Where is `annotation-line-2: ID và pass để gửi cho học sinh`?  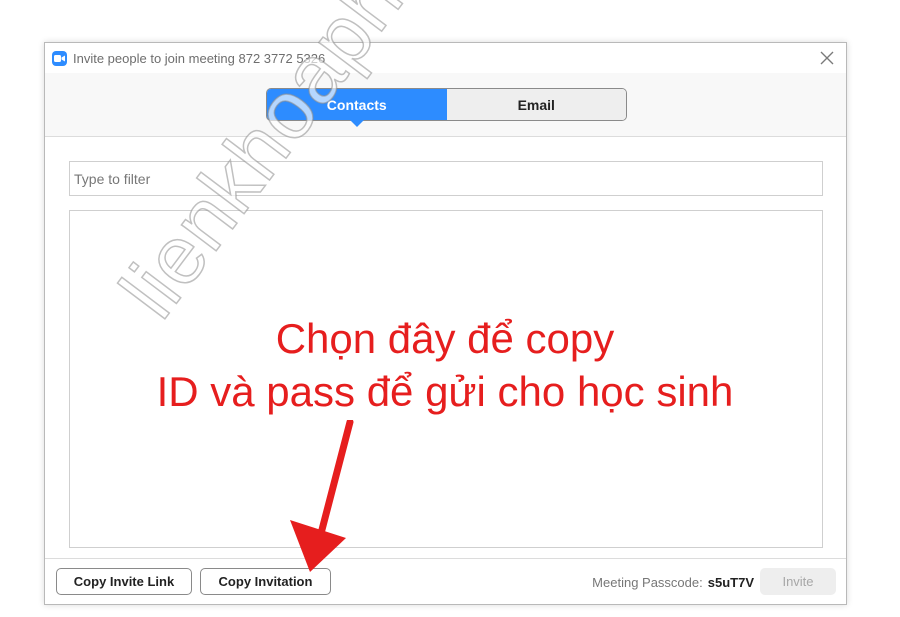
annotation-line-2: ID và pass để gửi cho học sinh is located at coordinates (445, 391).